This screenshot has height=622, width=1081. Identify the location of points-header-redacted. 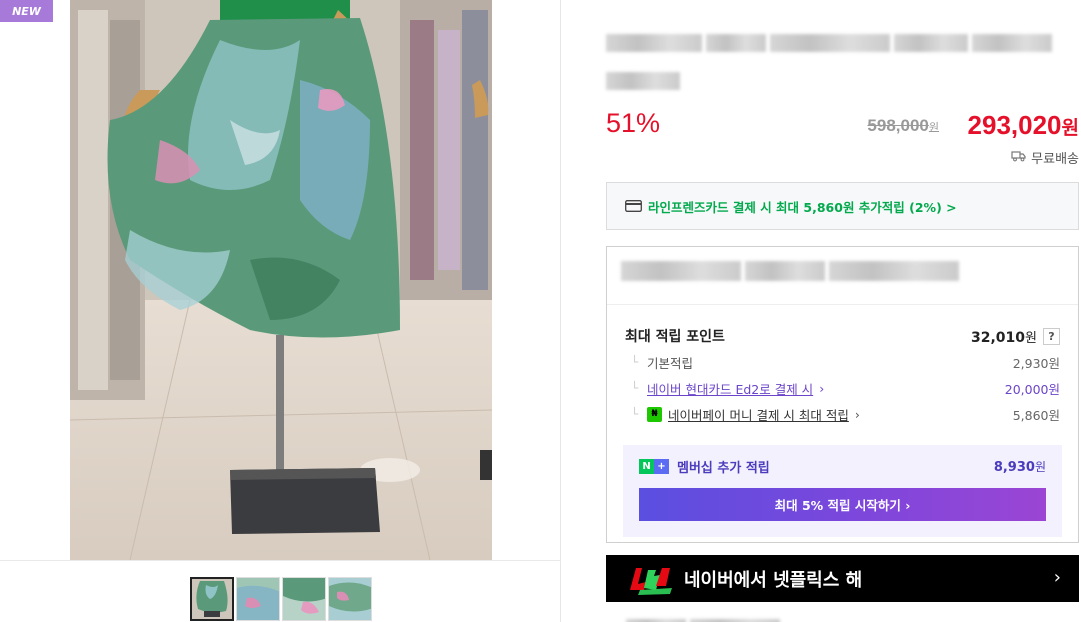
(842, 276).